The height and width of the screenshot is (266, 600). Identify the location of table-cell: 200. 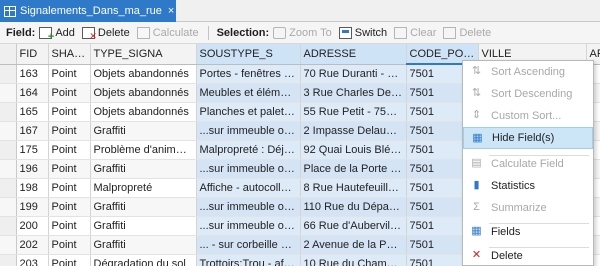
(32, 226).